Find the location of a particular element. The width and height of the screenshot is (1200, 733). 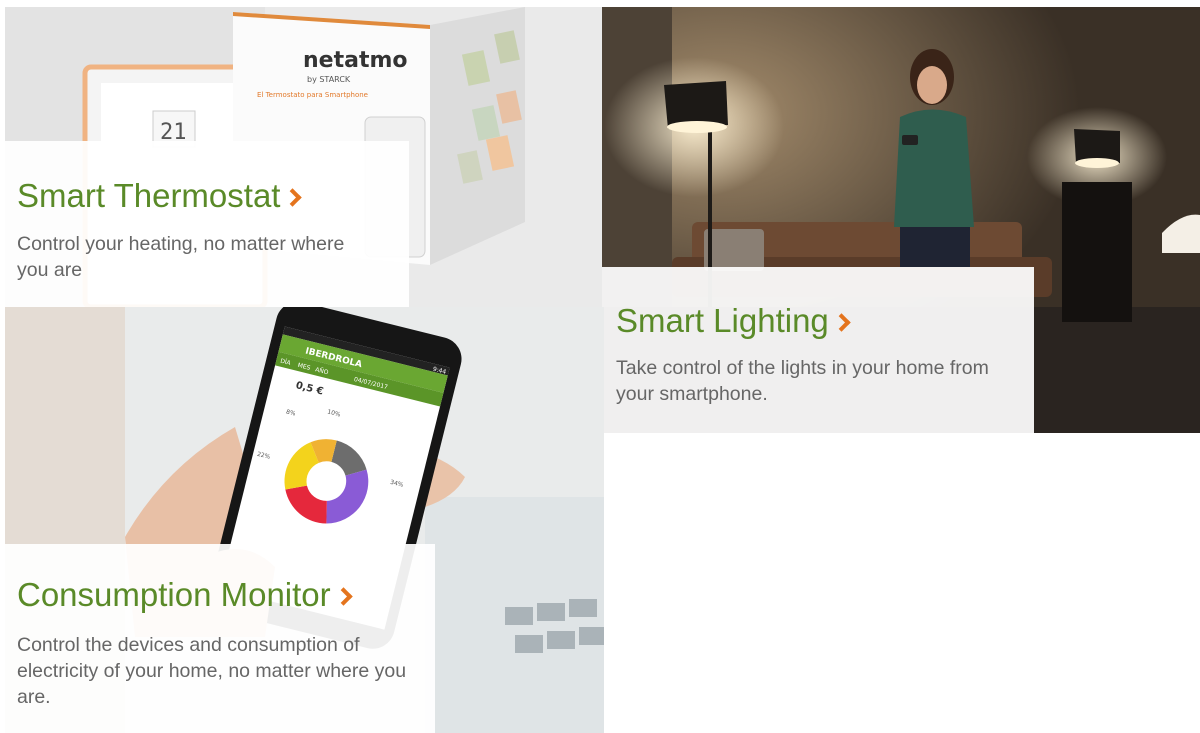

consumption-title: Consumption Monitor is located at coordinates (185, 595).